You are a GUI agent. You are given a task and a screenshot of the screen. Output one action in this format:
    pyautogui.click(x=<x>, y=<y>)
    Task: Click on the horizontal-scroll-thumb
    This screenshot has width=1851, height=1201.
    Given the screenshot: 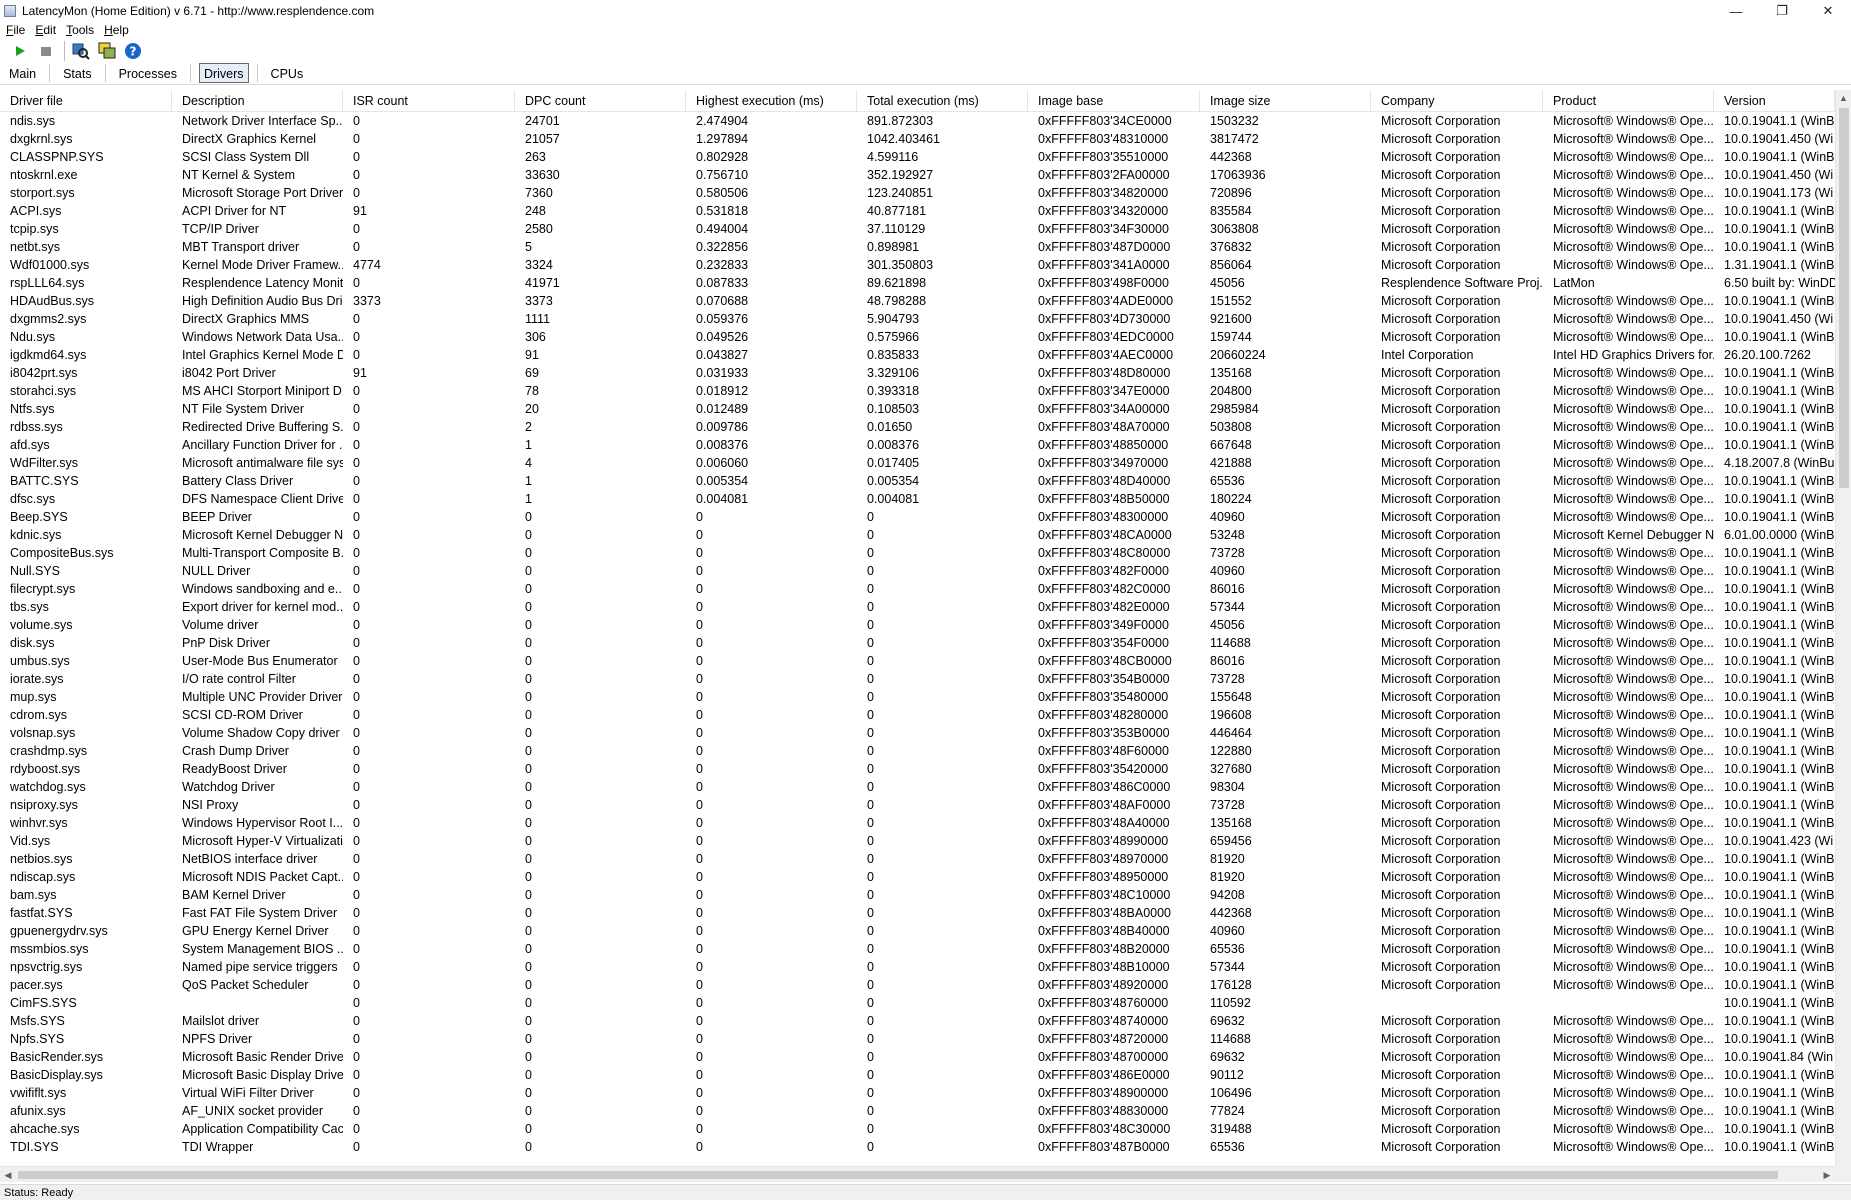 What is the action you would take?
    pyautogui.click(x=898, y=1175)
    